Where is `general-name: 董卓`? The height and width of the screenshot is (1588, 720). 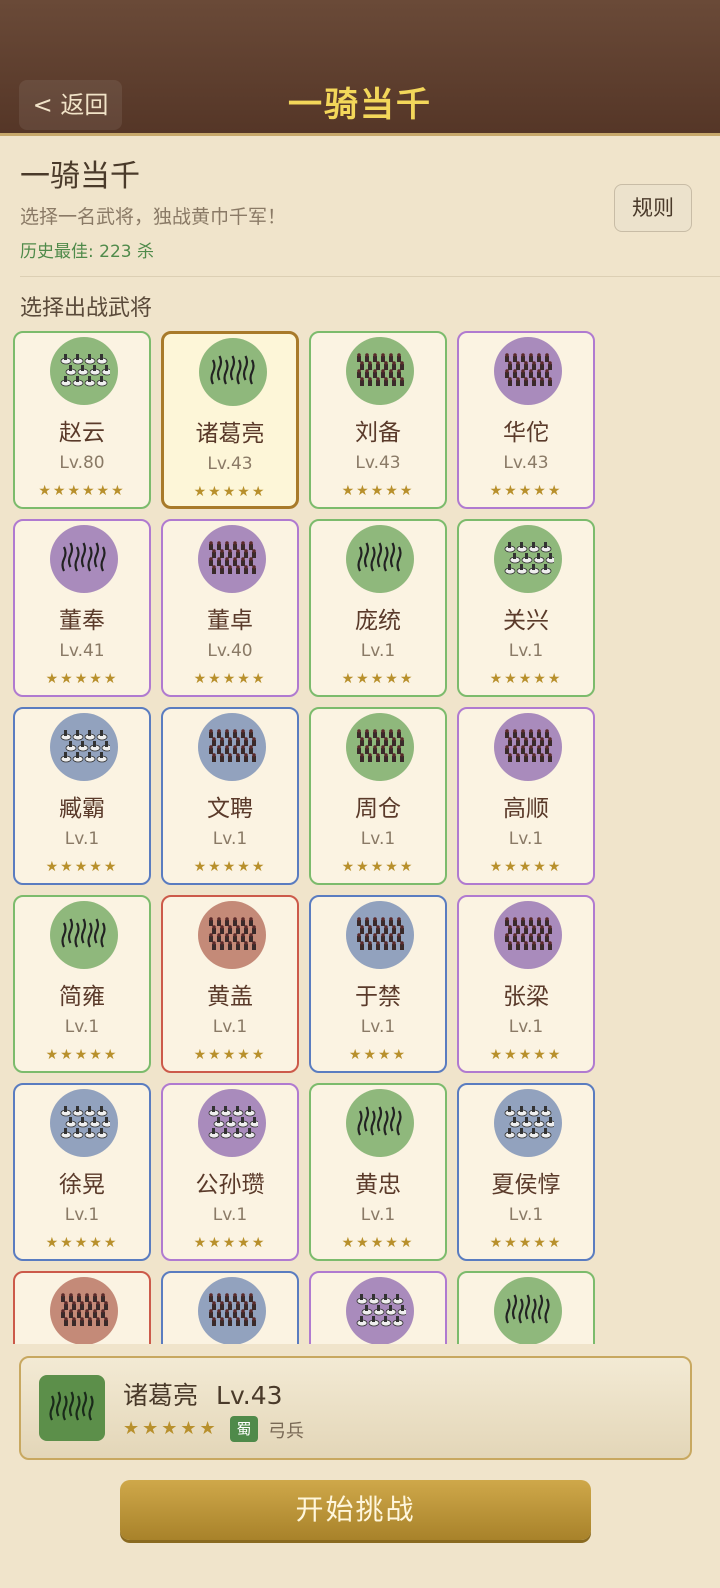
general-name: 董卓 is located at coordinates (230, 621).